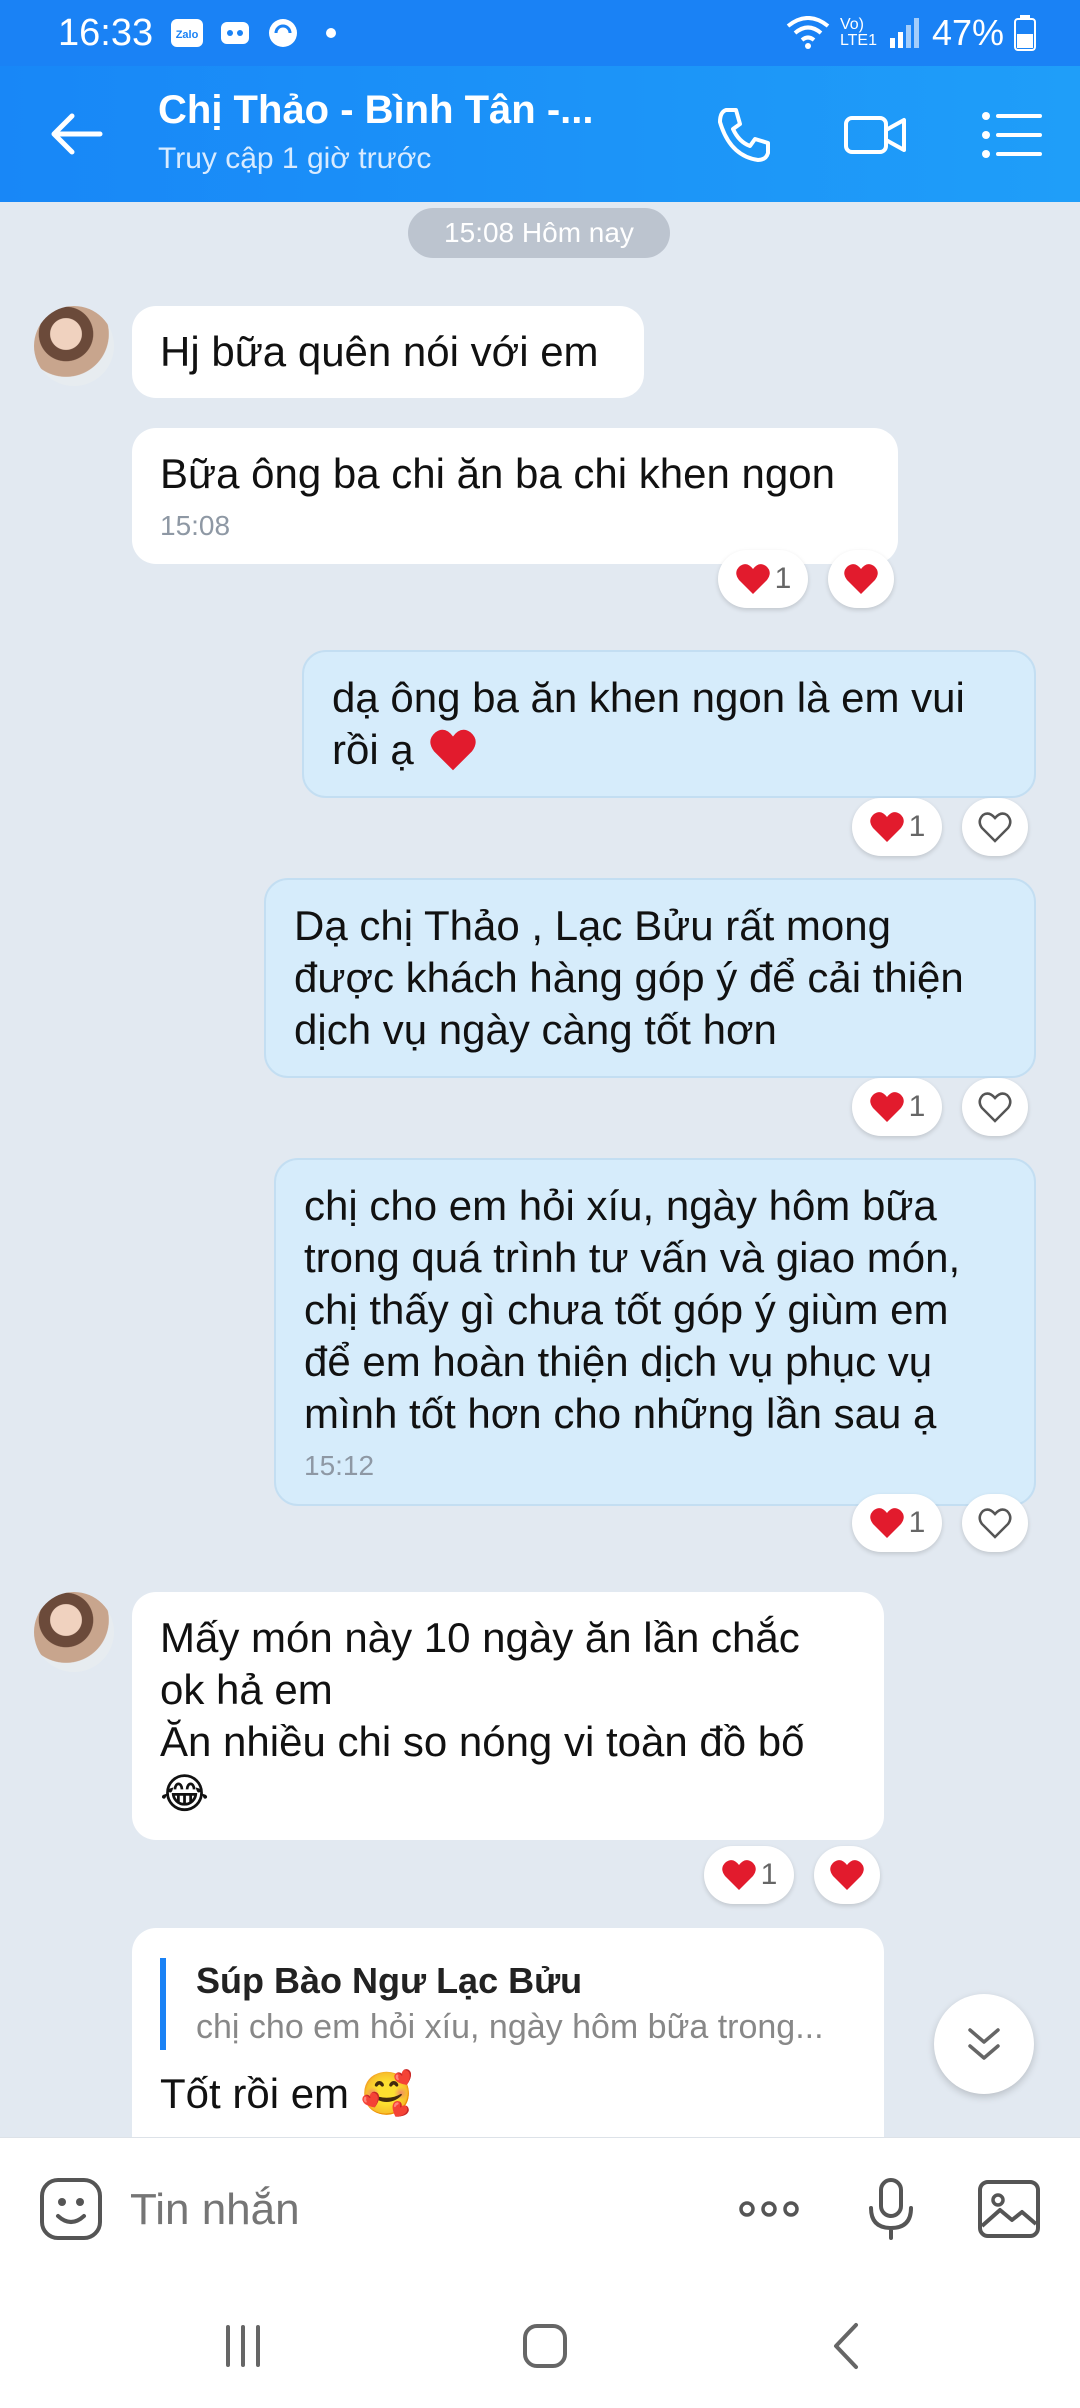  What do you see at coordinates (235, 33) in the screenshot?
I see `shop-notification-icon` at bounding box center [235, 33].